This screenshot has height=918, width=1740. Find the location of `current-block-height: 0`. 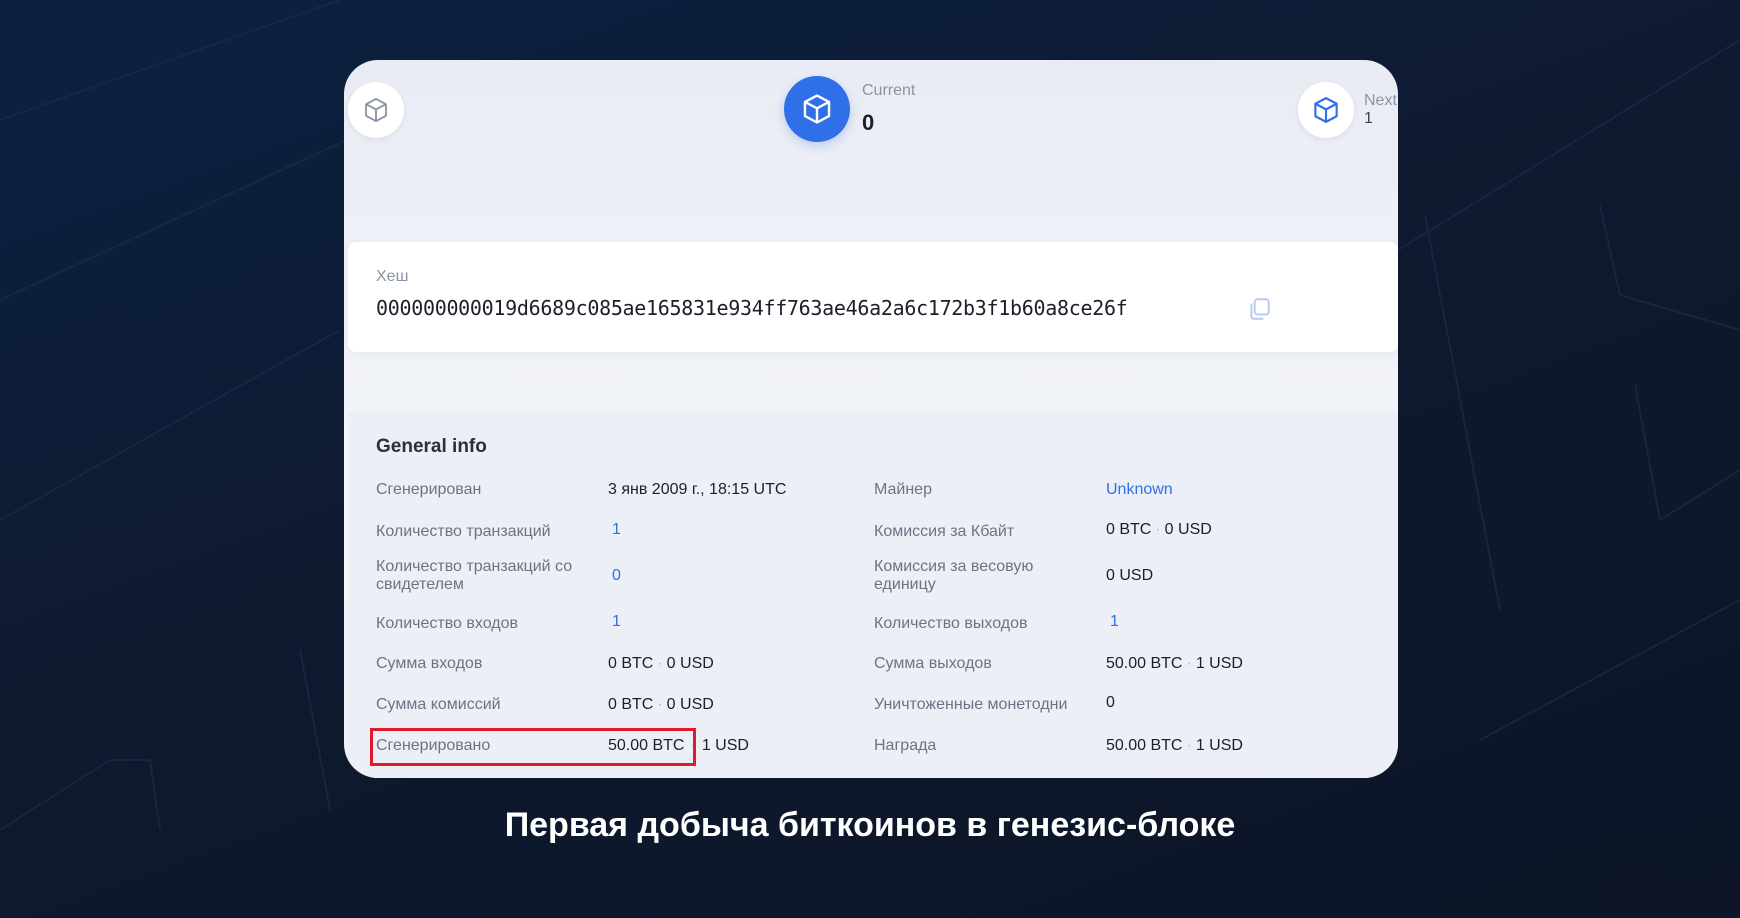

current-block-height: 0 is located at coordinates (868, 122).